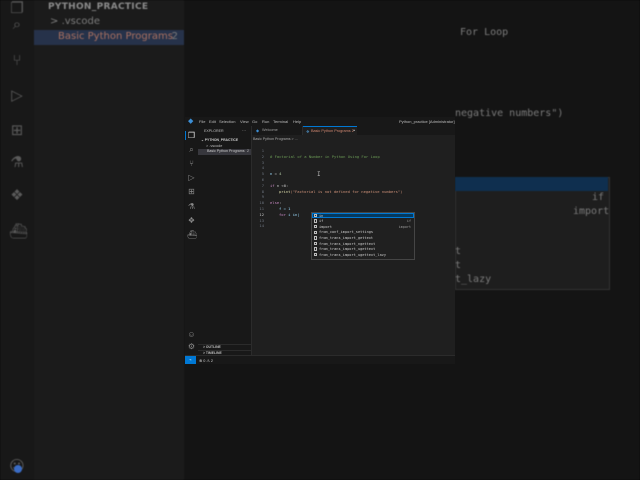  Describe the element at coordinates (265, 121) in the screenshot. I see `menu-run: Run` at that location.